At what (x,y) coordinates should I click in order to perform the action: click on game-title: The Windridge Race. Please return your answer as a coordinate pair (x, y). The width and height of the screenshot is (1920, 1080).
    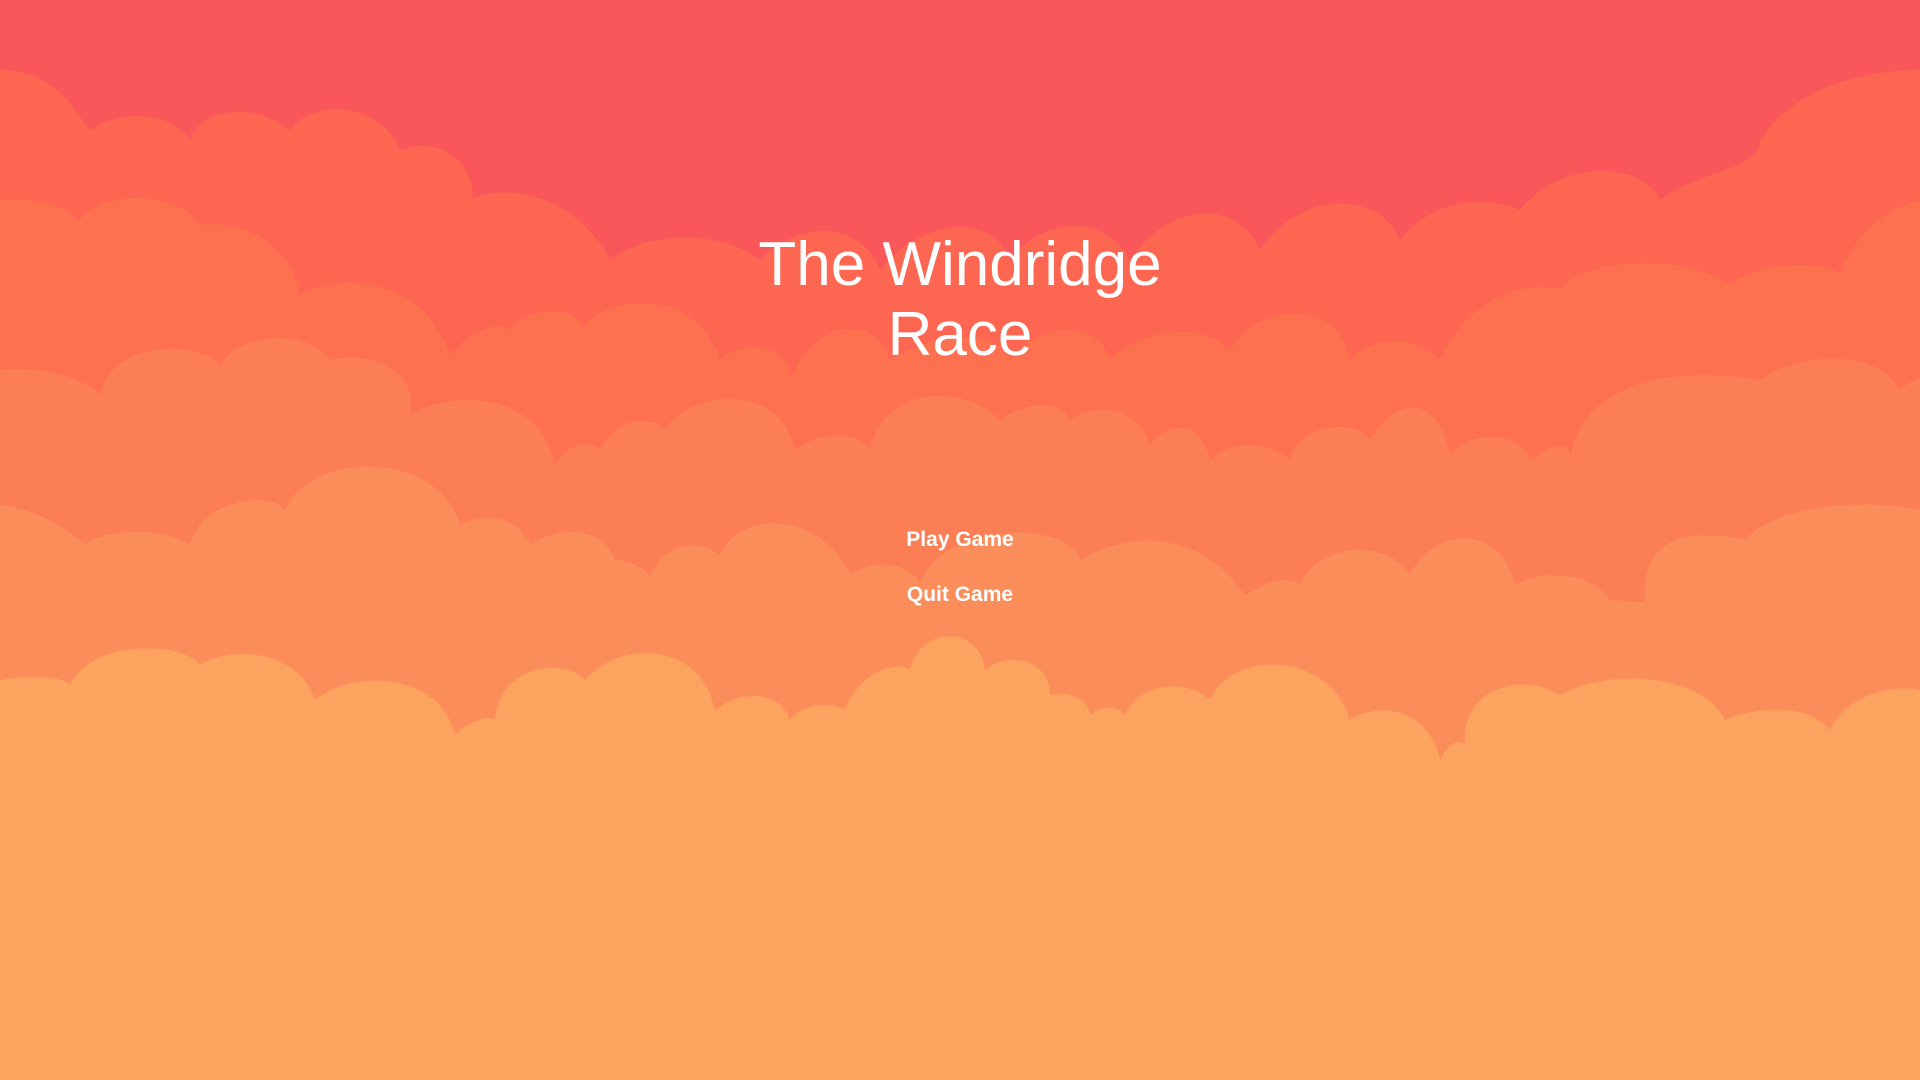
    Looking at the image, I should click on (960, 300).